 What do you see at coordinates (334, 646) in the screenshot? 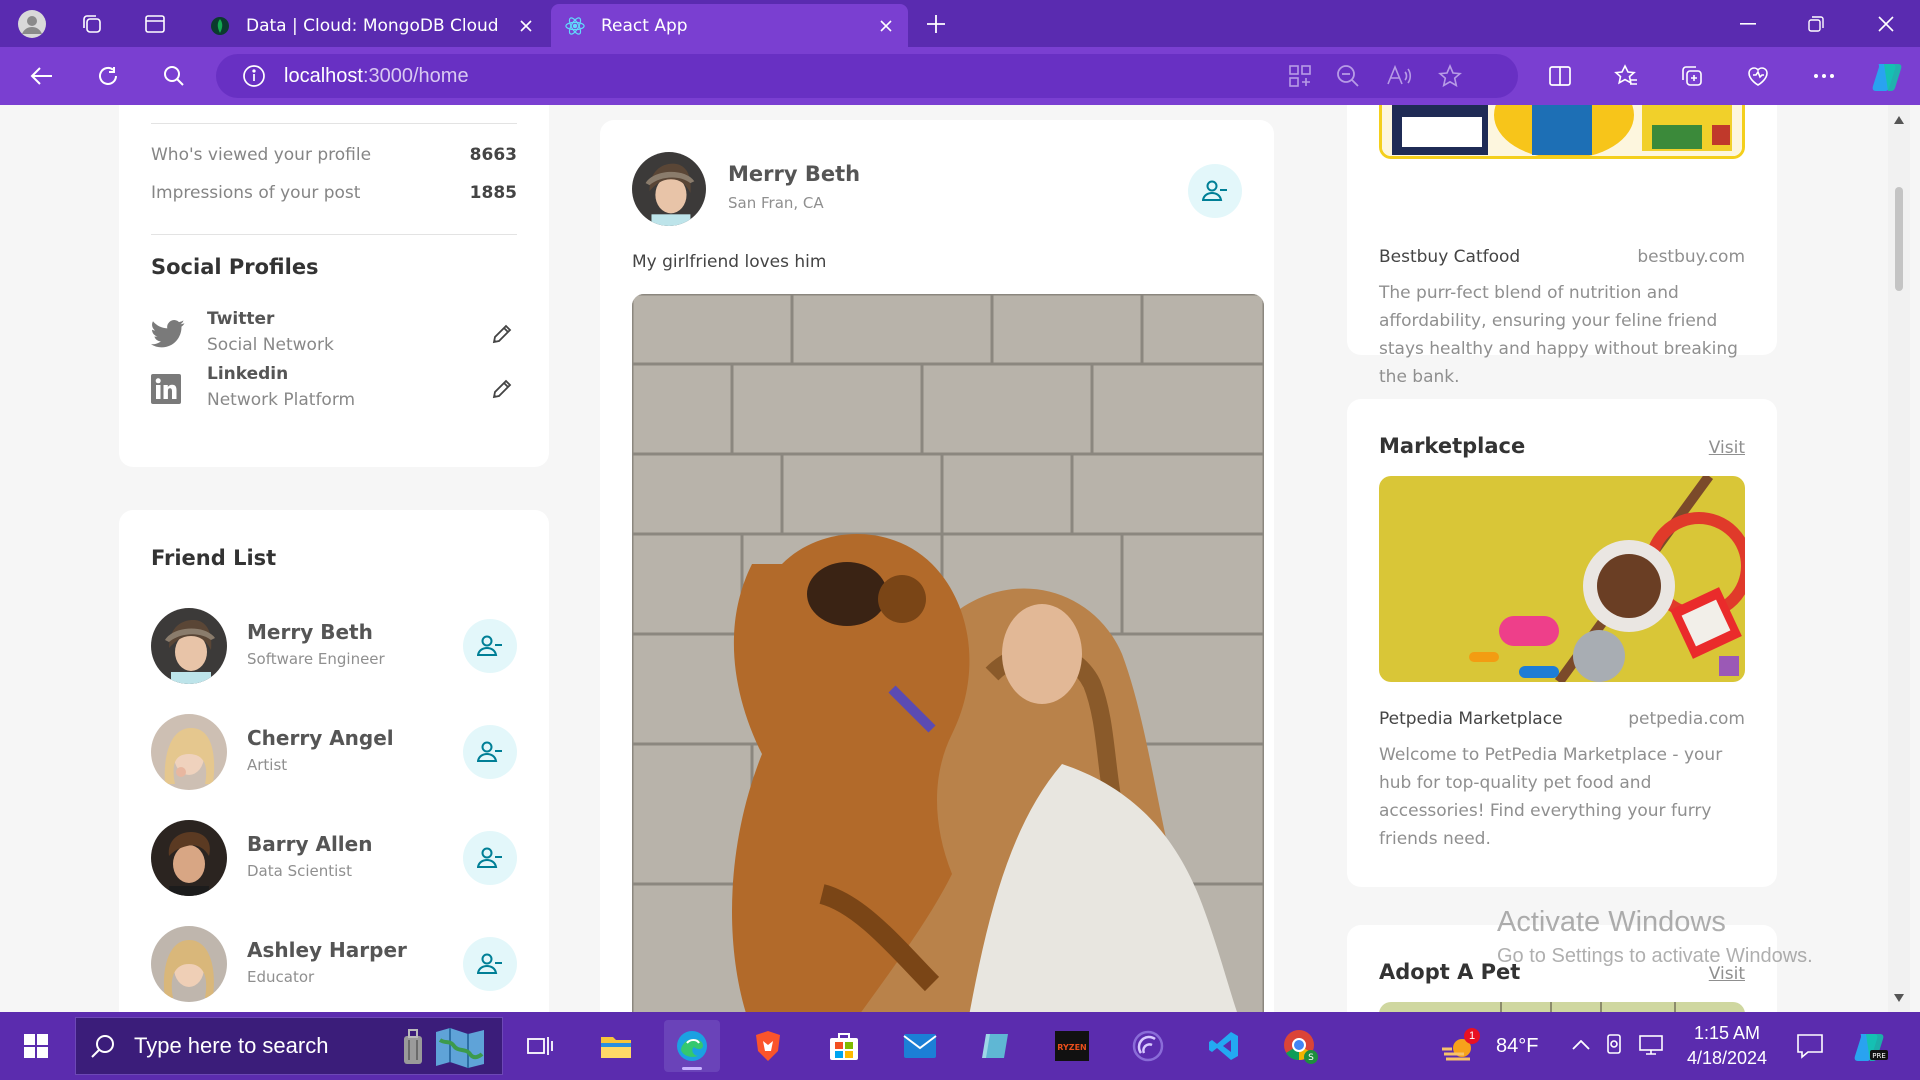
I see `friend-item: Merry Beth Software Engineer` at bounding box center [334, 646].